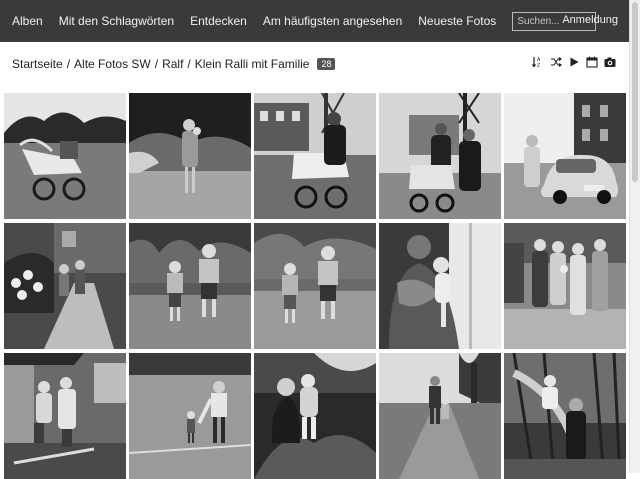 The image size is (640, 479). I want to click on calendar-icon, so click(592, 62).